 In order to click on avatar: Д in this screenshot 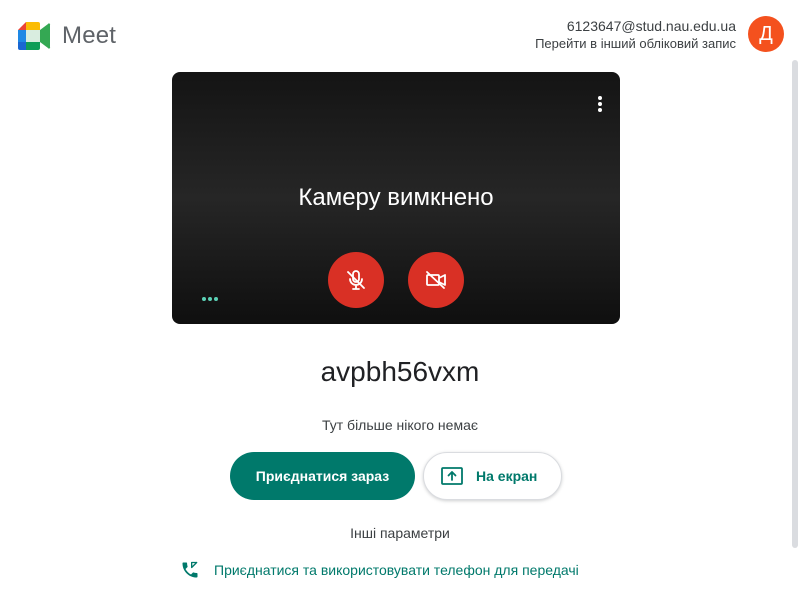, I will do `click(766, 34)`.